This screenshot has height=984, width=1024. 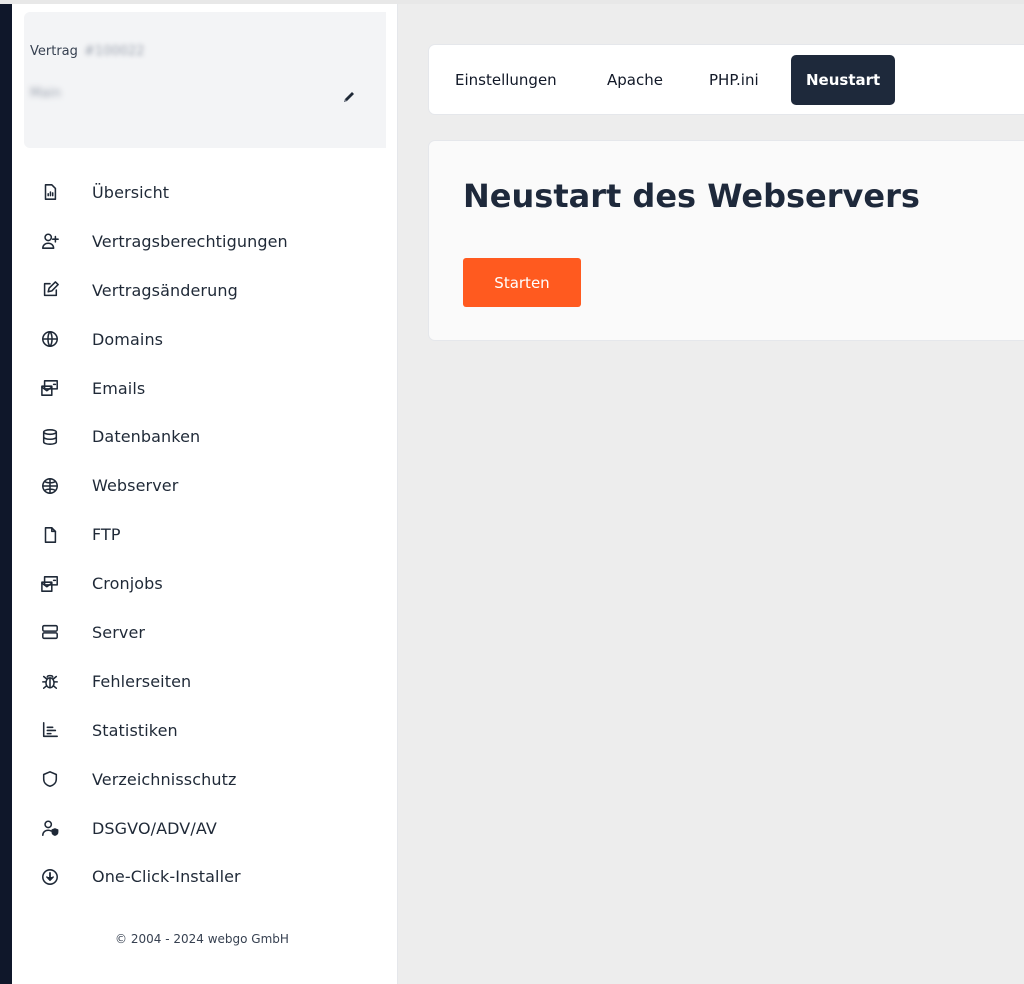 What do you see at coordinates (154, 828) in the screenshot?
I see `sidebar-item-label: DSGVO/ADV/AV` at bounding box center [154, 828].